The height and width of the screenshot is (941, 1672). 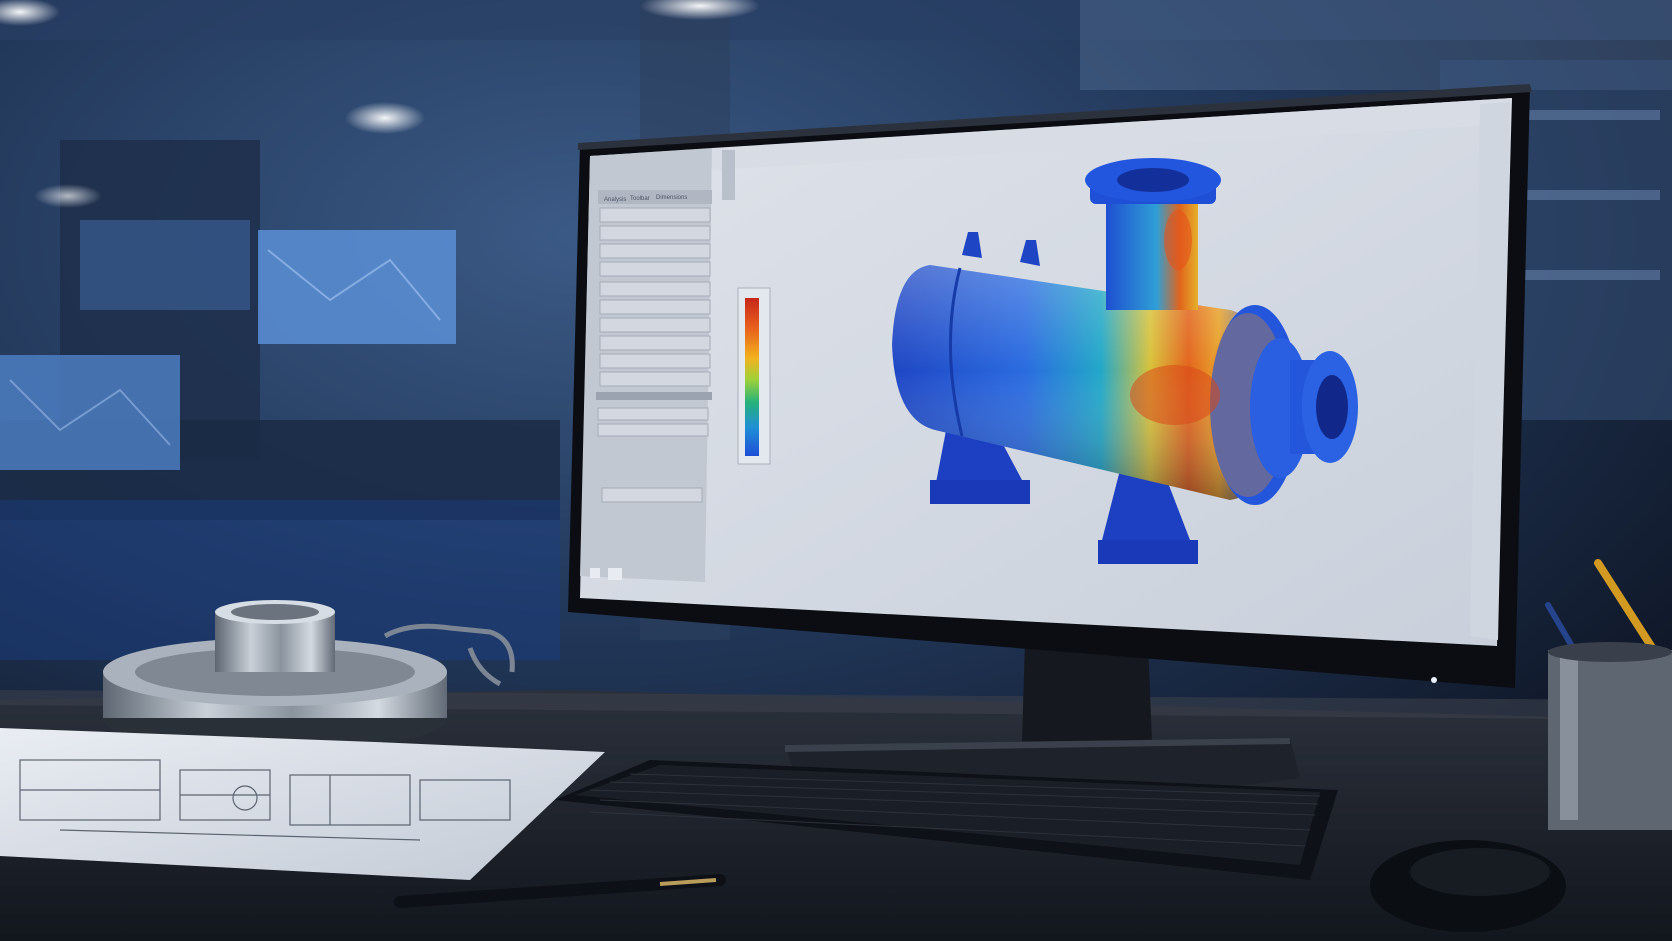 What do you see at coordinates (640, 199) in the screenshot?
I see `panel-tab-toolbar: Toolbar` at bounding box center [640, 199].